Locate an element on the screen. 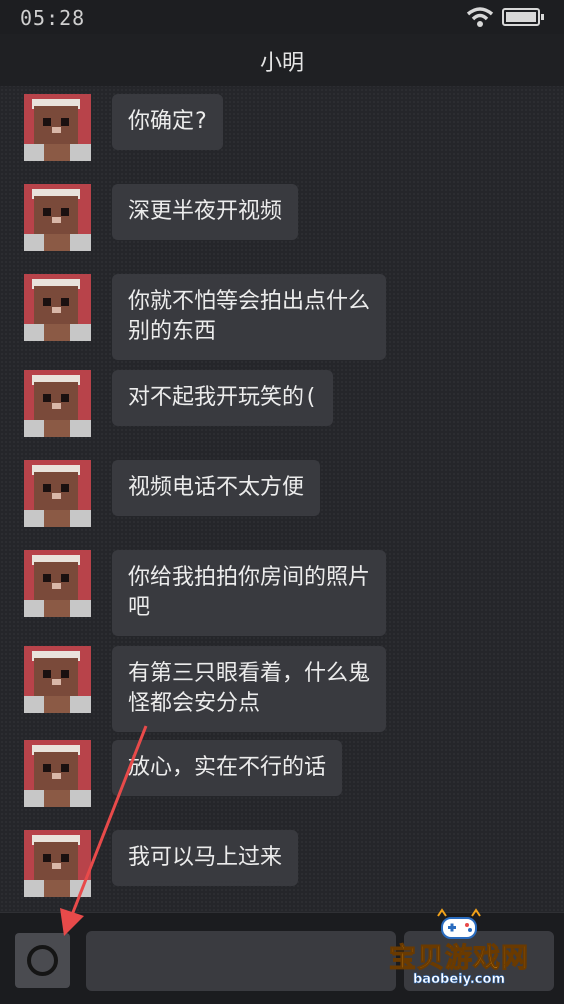 Image resolution: width=564 pixels, height=1004 pixels. message-bubble: 放心，实在不行的话 is located at coordinates (227, 768).